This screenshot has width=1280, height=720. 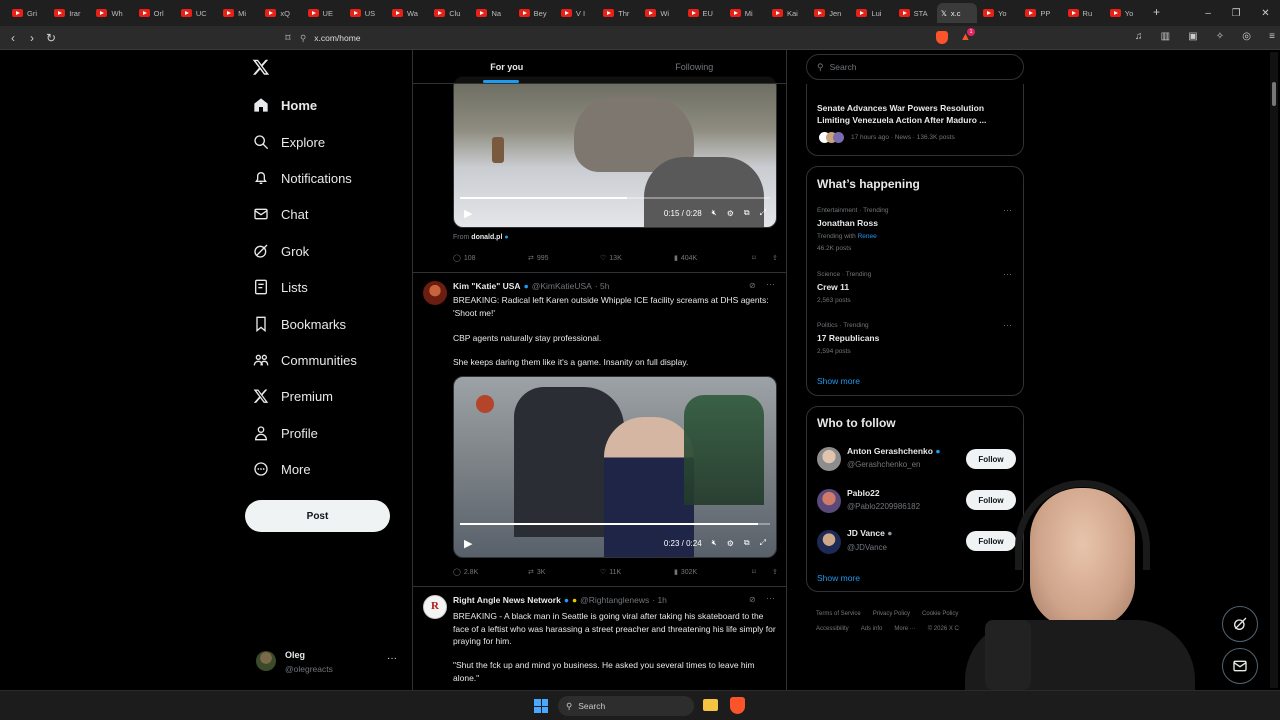 I want to click on sidebar-icon: ▥, so click(x=1165, y=36).